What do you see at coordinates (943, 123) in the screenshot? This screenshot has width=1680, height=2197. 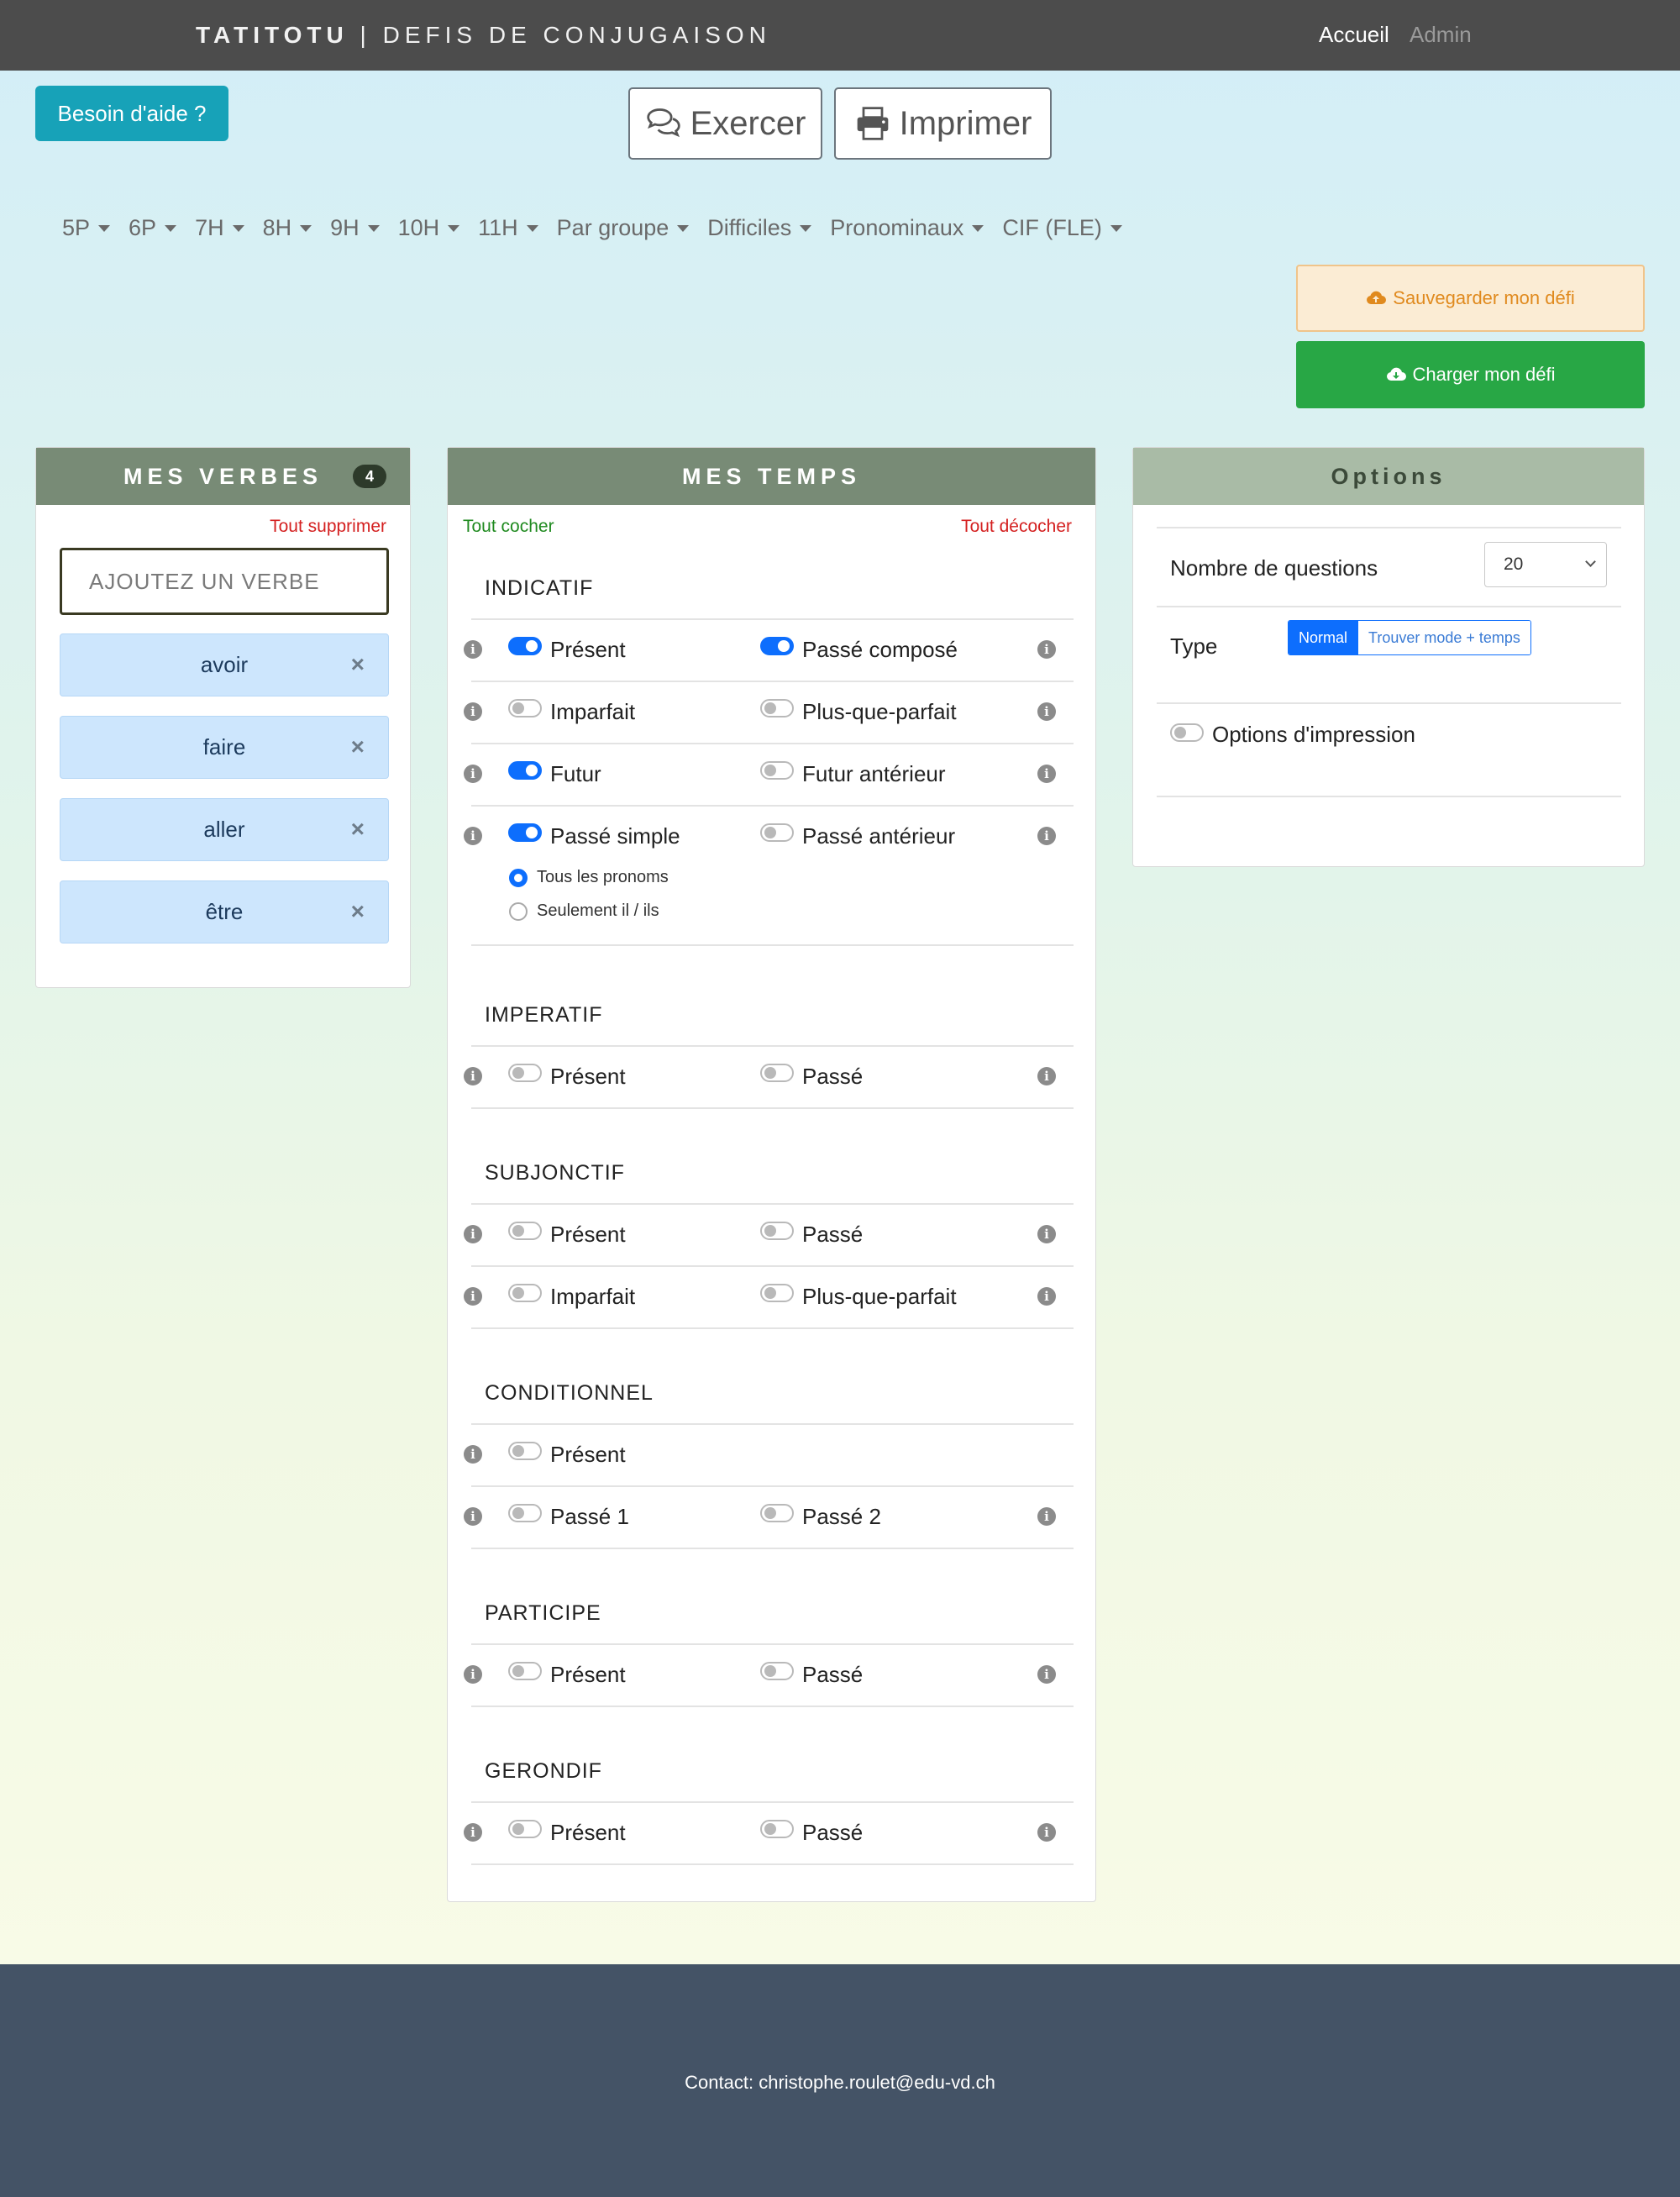 I see `imprimer-button: Imprimer` at bounding box center [943, 123].